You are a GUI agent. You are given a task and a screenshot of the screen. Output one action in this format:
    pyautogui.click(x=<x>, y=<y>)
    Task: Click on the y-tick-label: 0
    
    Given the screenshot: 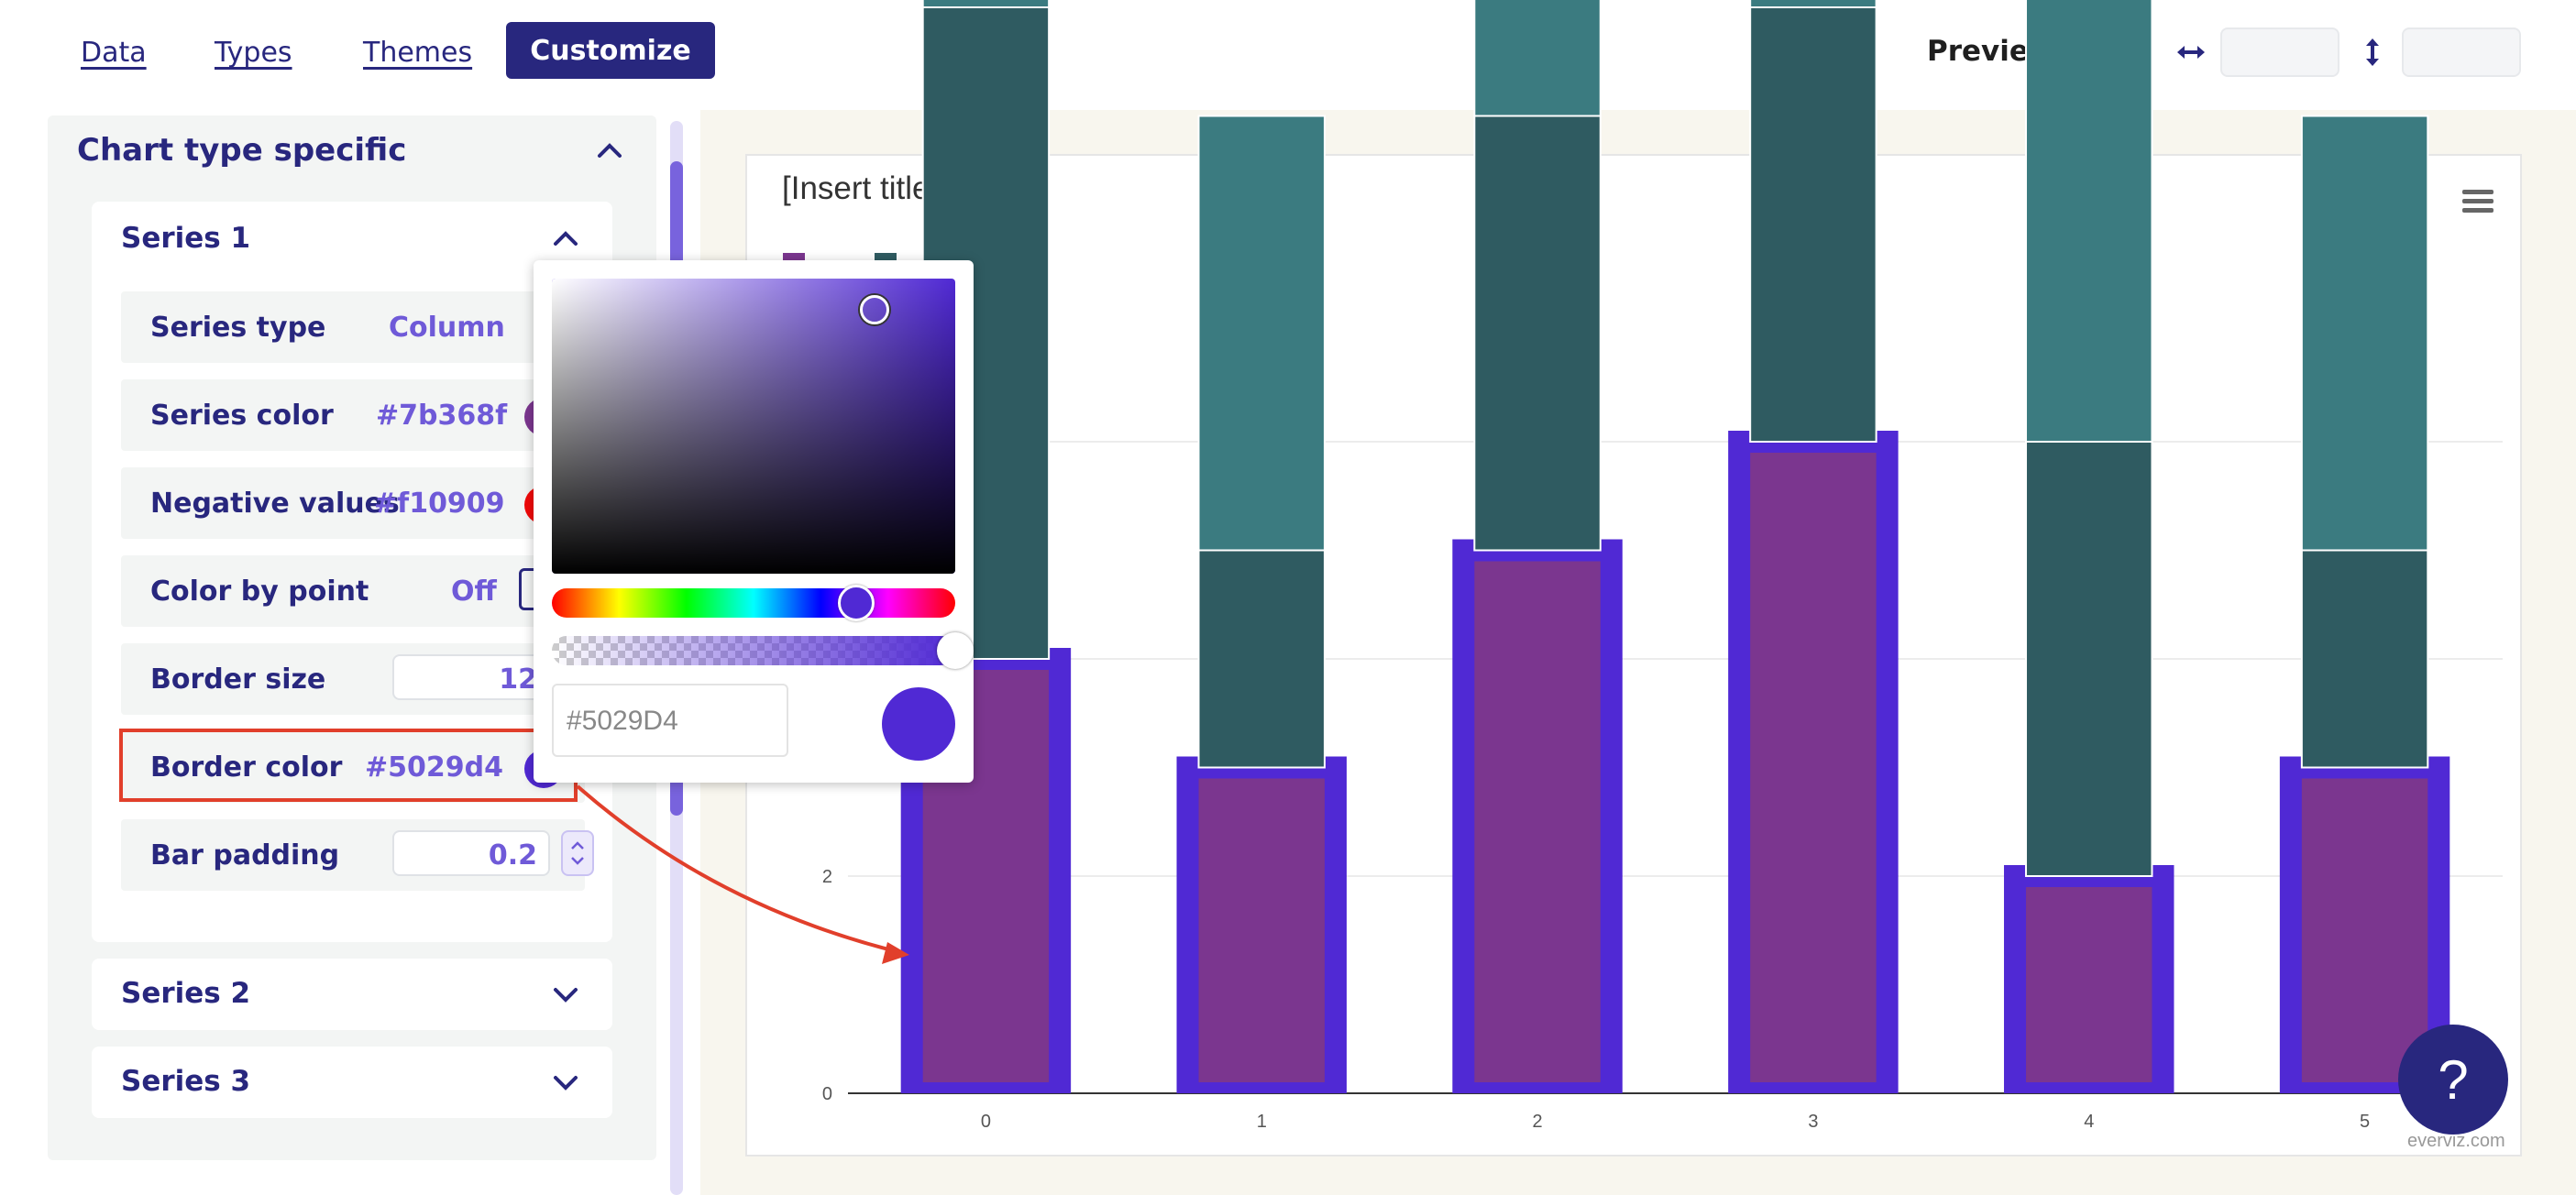 What is the action you would take?
    pyautogui.click(x=827, y=1094)
    